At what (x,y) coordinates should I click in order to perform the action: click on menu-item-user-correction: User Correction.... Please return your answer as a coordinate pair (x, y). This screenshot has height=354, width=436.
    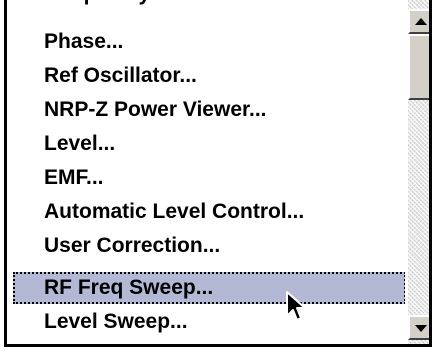
    Looking at the image, I should click on (209, 246).